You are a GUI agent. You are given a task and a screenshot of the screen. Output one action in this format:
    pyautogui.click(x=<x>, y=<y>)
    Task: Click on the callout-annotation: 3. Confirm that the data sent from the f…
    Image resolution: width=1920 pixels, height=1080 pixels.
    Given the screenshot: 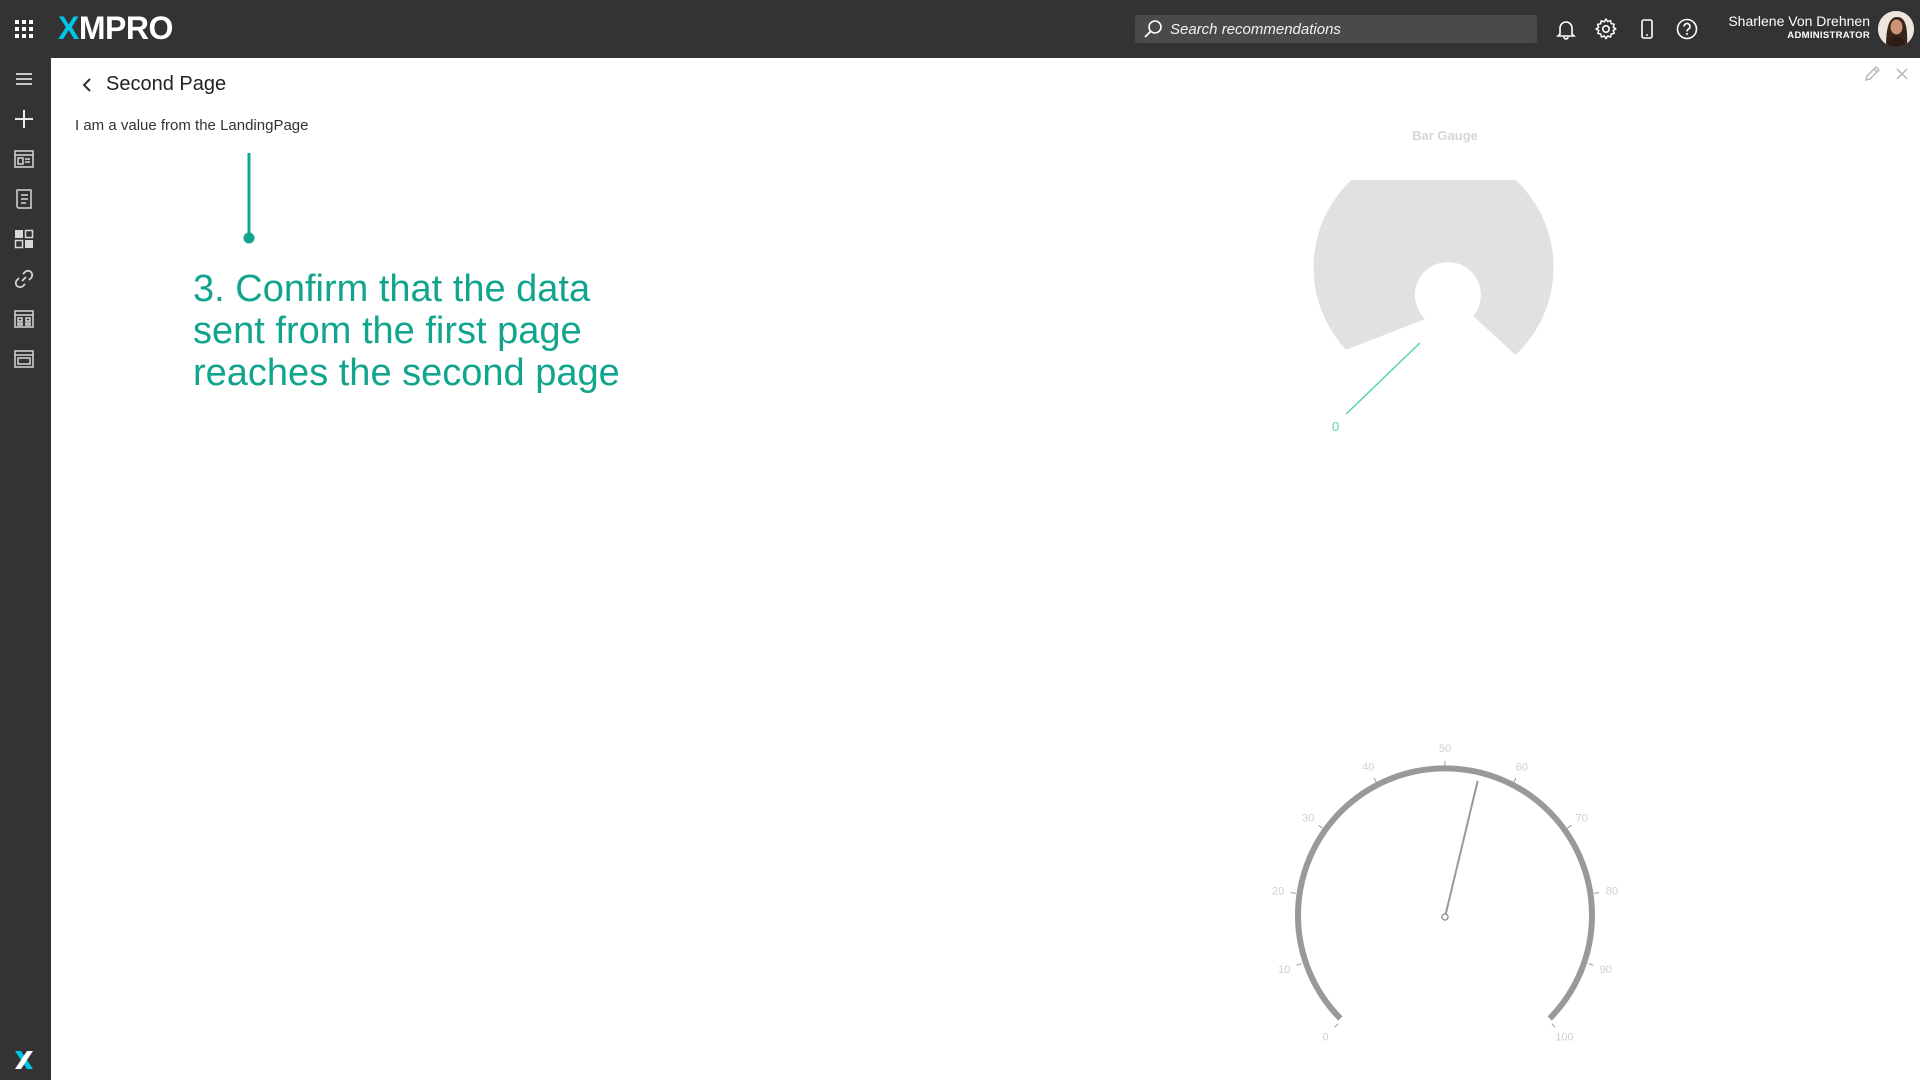 What is the action you would take?
    pyautogui.click(x=406, y=331)
    